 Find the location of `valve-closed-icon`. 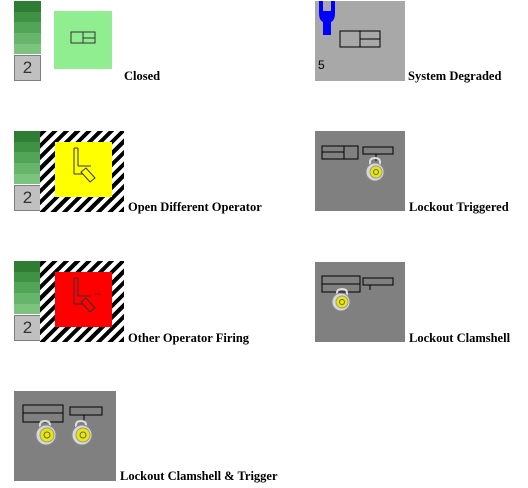

valve-closed-icon is located at coordinates (83, 37).